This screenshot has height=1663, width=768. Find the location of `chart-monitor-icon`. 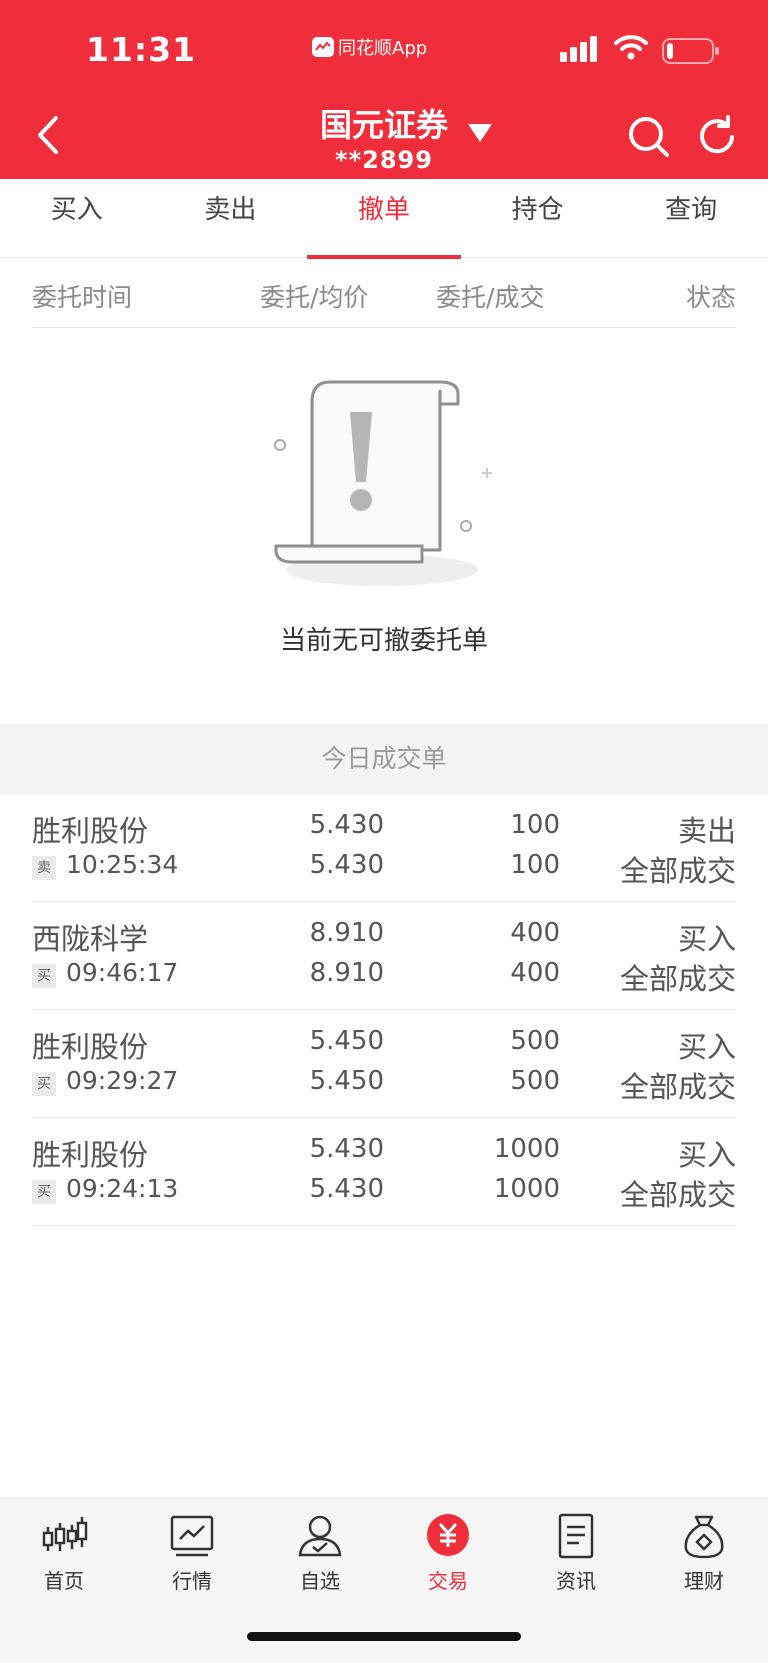

chart-monitor-icon is located at coordinates (192, 1536).